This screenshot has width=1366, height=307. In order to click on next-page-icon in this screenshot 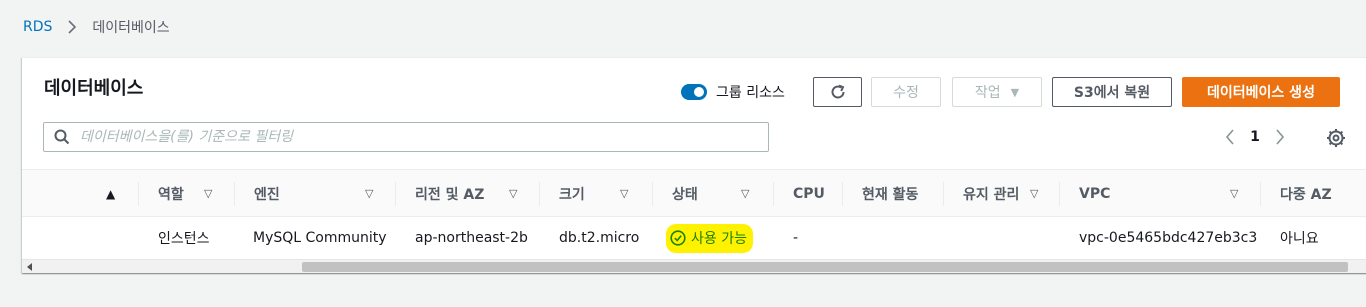, I will do `click(1280, 137)`.